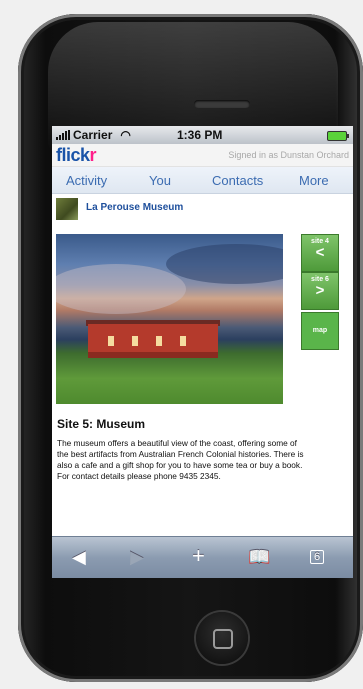 The width and height of the screenshot is (363, 689). Describe the element at coordinates (137, 557) in the screenshot. I see `forward-icon: ▶` at that location.